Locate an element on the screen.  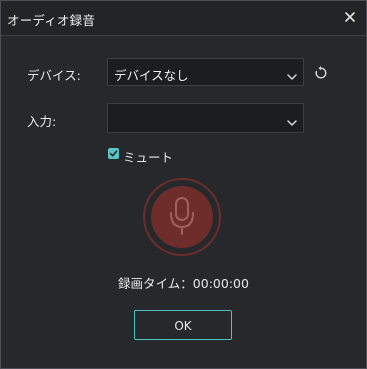
mute-label: ミュート is located at coordinates (148, 157).